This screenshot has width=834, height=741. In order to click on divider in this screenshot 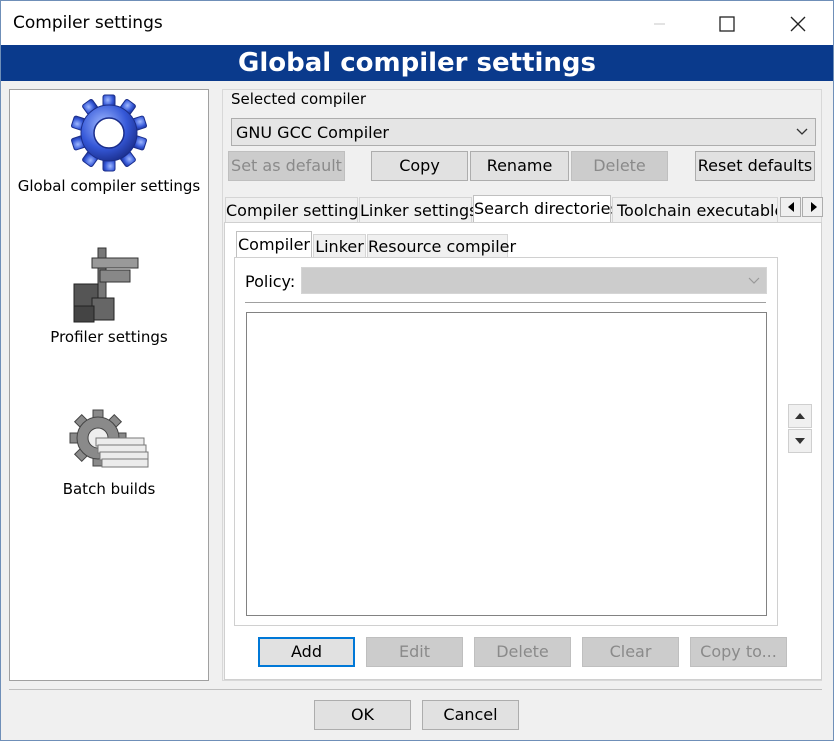, I will do `click(505, 302)`.